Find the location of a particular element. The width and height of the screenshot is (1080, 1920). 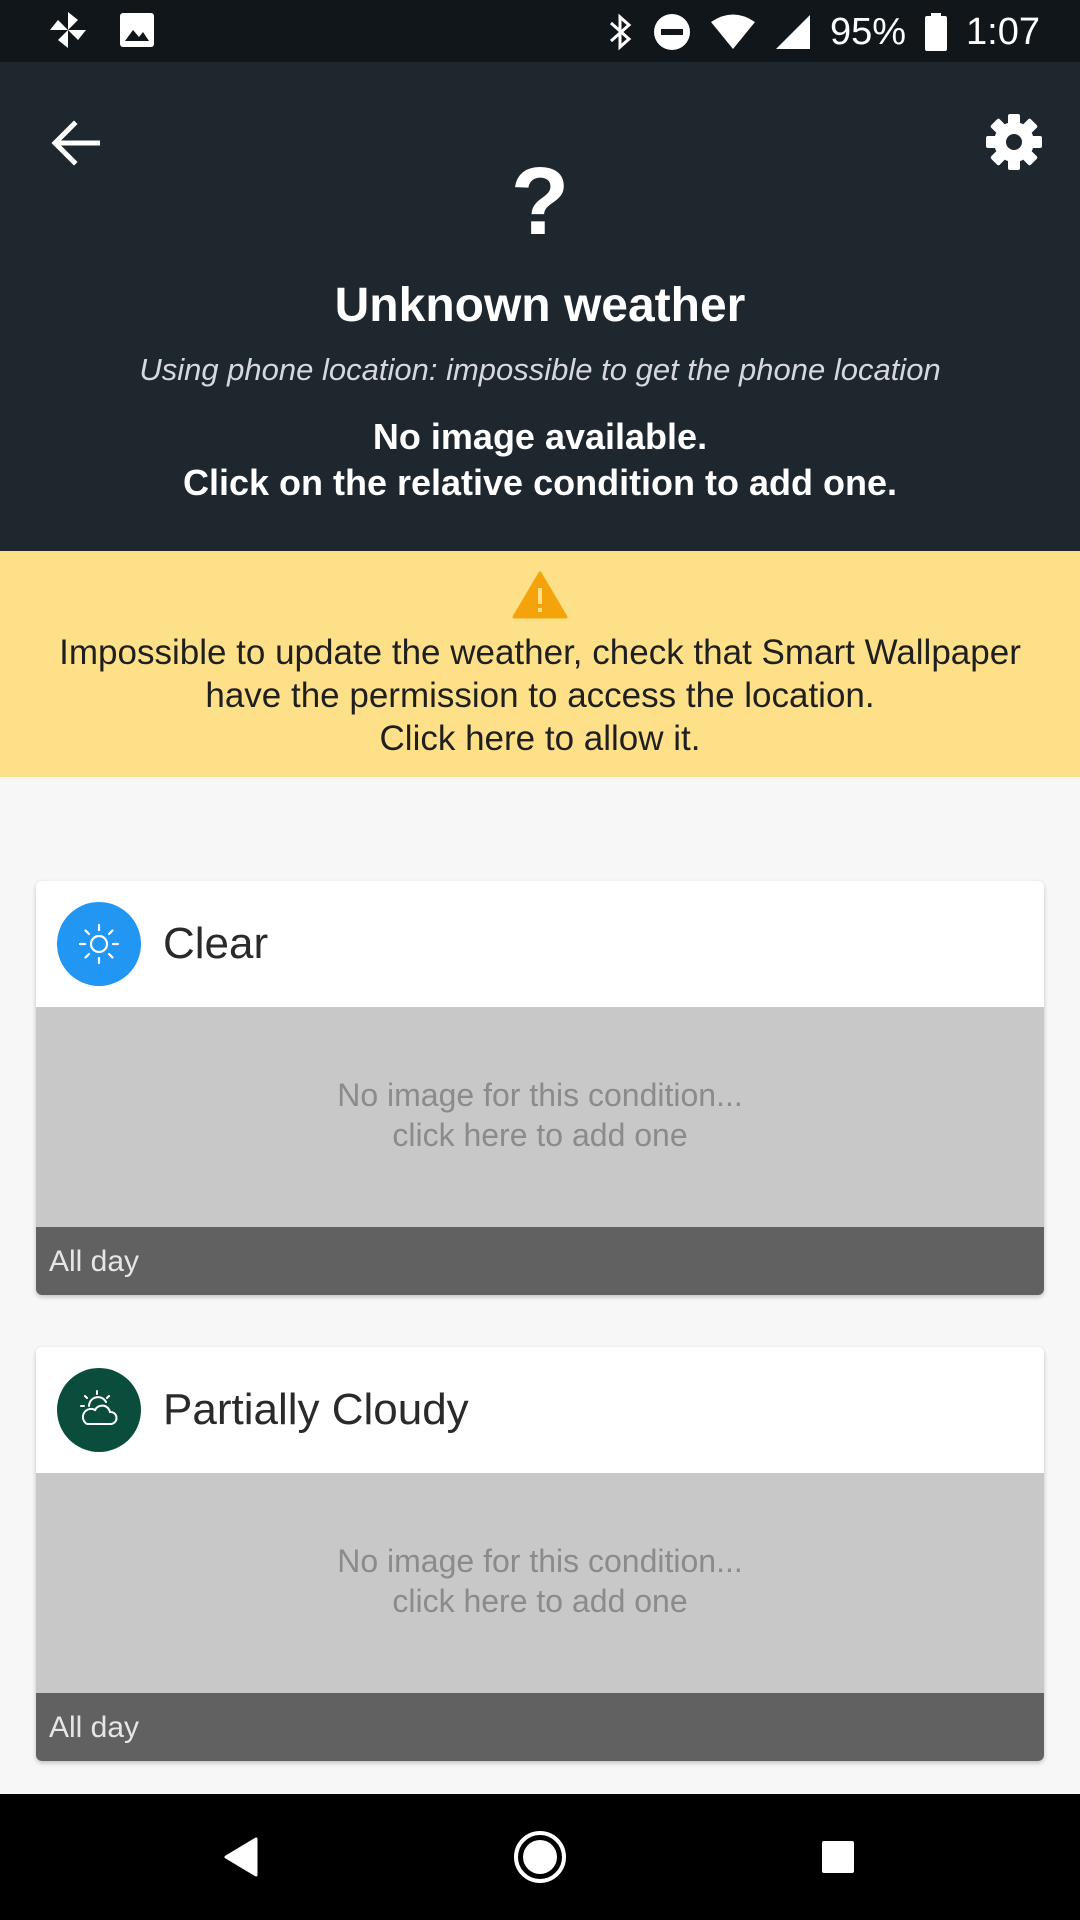

circle-home-icon is located at coordinates (540, 1857).